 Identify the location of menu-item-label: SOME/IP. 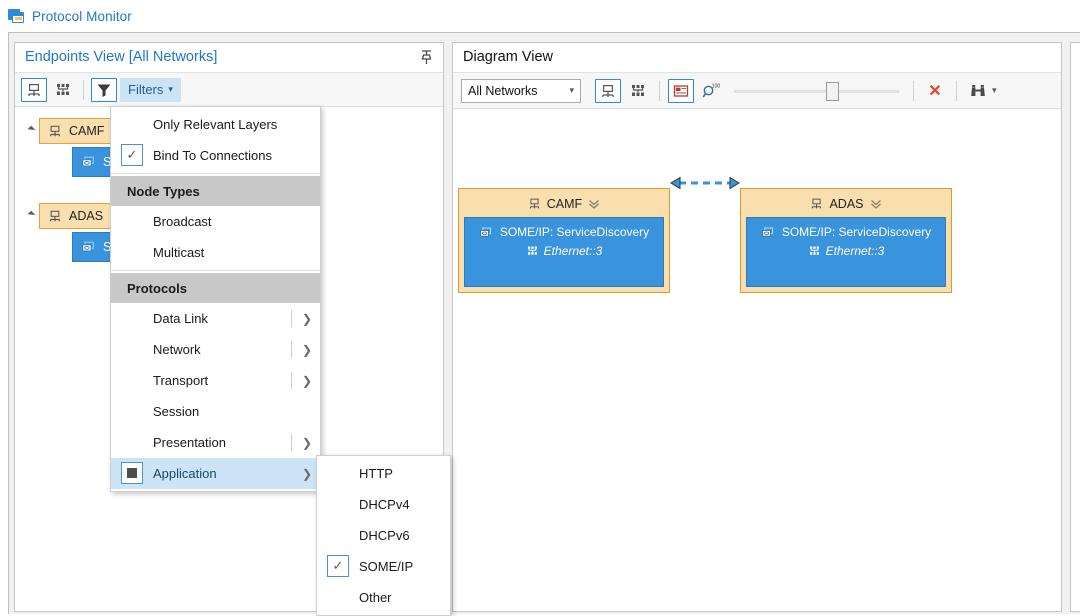
(386, 566).